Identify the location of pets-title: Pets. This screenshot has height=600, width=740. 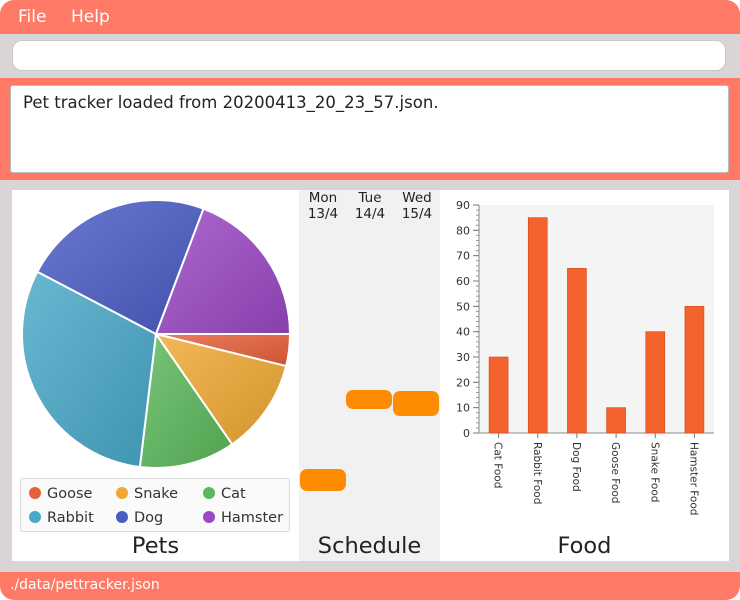
(155, 546).